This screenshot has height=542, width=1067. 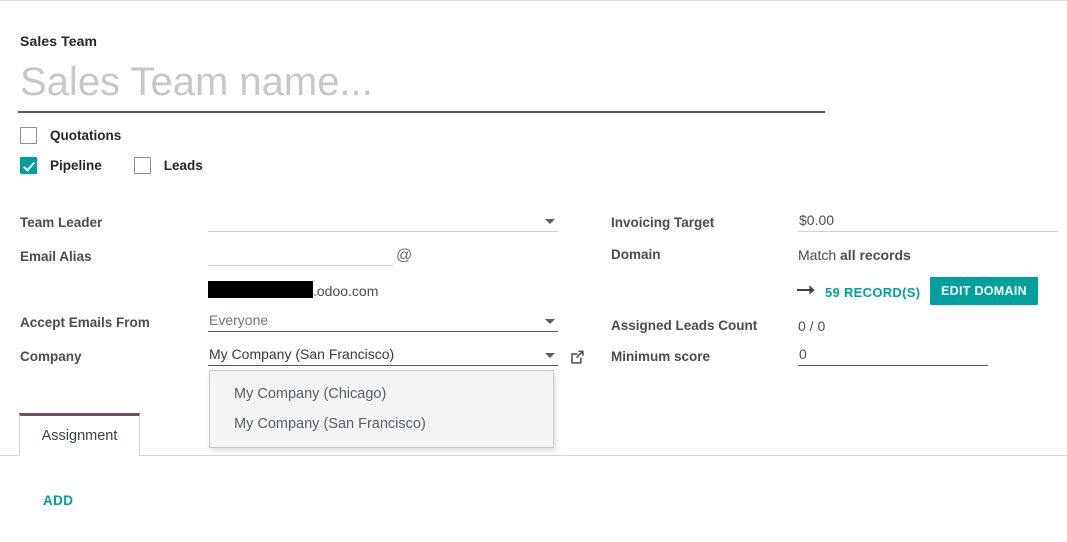 I want to click on dropdown-item-company-chicago: My Company (Chicago), so click(x=381, y=394).